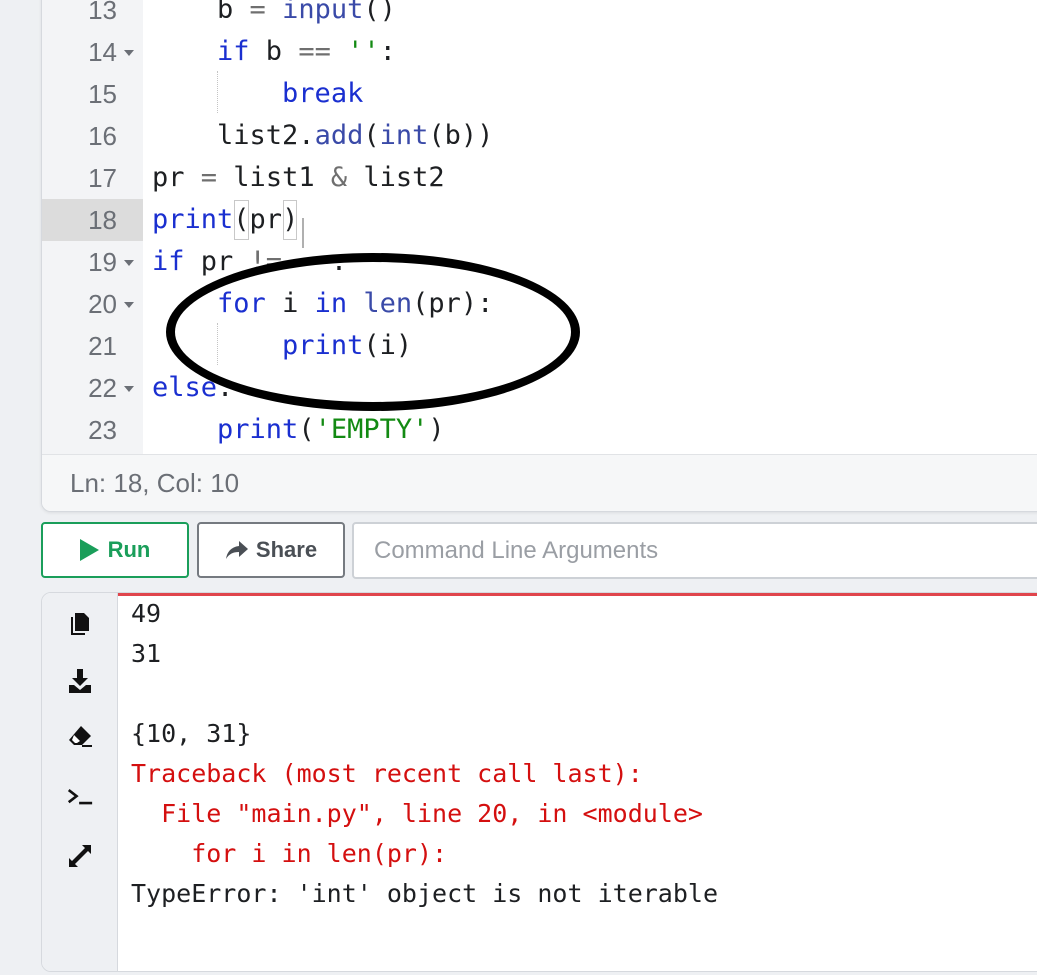  Describe the element at coordinates (102, 430) in the screenshot. I see `line-number: 23` at that location.